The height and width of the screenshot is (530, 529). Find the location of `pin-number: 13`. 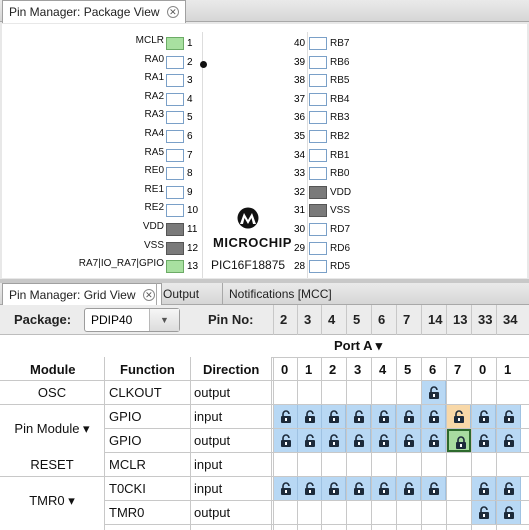

pin-number: 13 is located at coordinates (193, 267).